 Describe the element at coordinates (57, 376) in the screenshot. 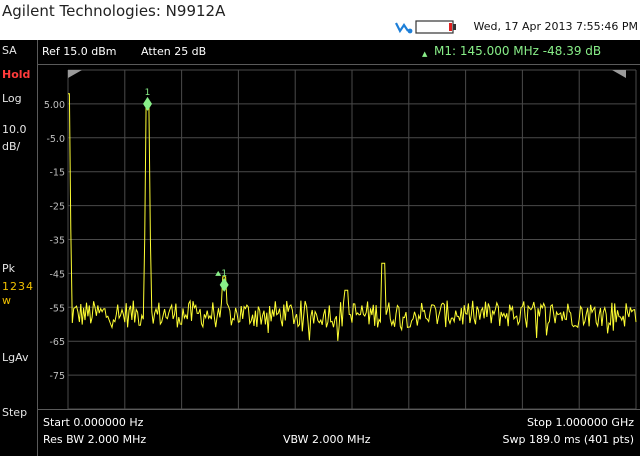

I see `y-tick-label: -75` at that location.